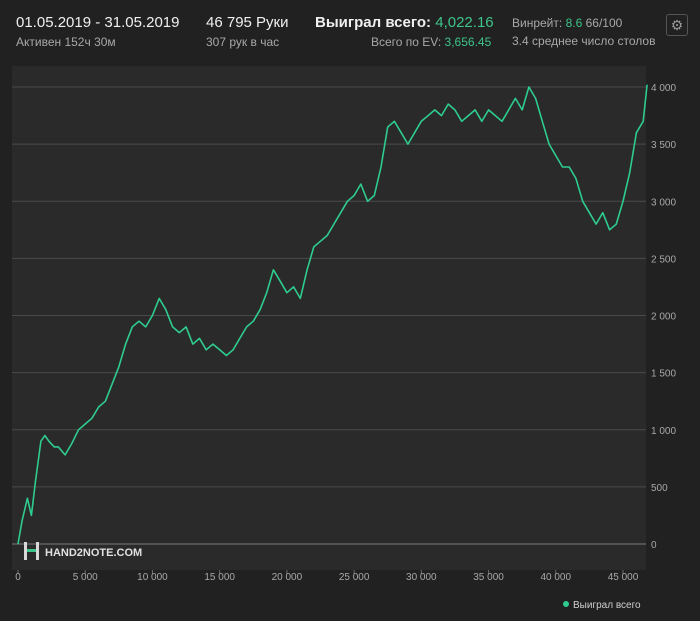 This screenshot has width=700, height=621. Describe the element at coordinates (406, 42) in the screenshot. I see `ev-label: Всего по EV:` at that location.